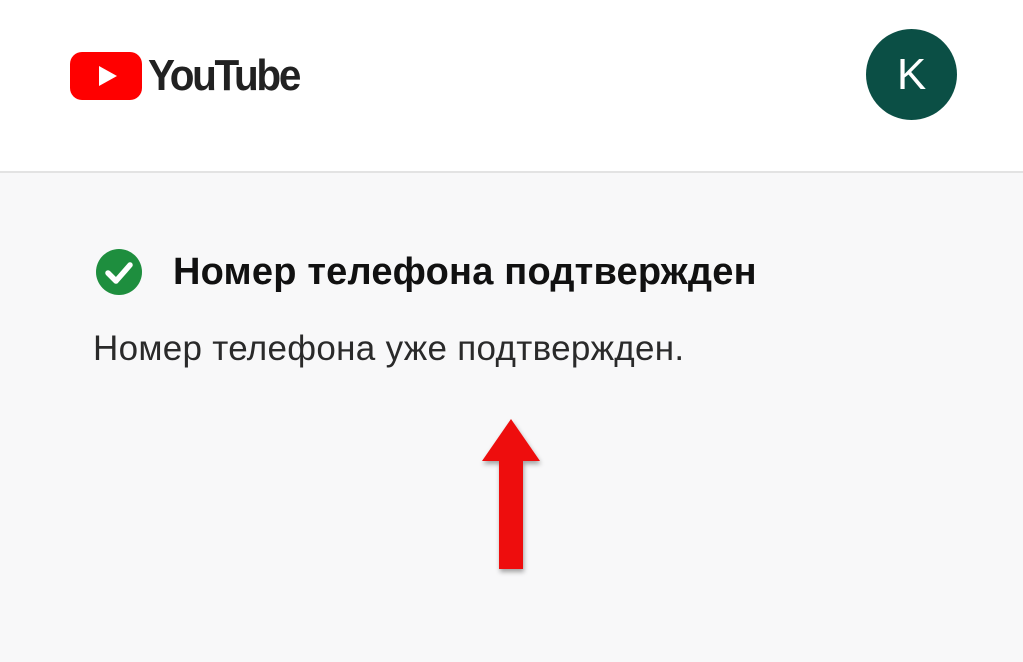 The width and height of the screenshot is (1023, 662). What do you see at coordinates (106, 76) in the screenshot?
I see `youtube-play-icon` at bounding box center [106, 76].